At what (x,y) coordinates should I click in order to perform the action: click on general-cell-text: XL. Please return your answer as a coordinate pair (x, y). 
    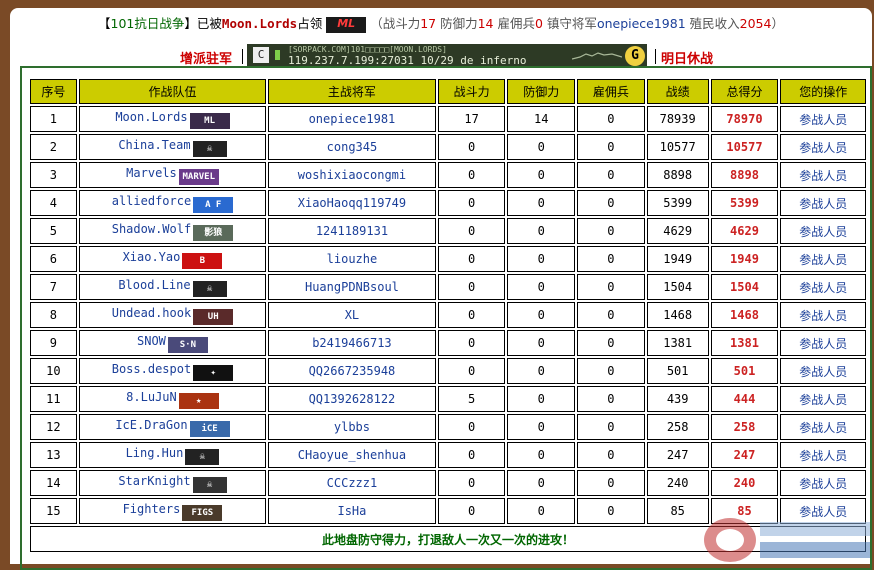
    Looking at the image, I should click on (352, 315).